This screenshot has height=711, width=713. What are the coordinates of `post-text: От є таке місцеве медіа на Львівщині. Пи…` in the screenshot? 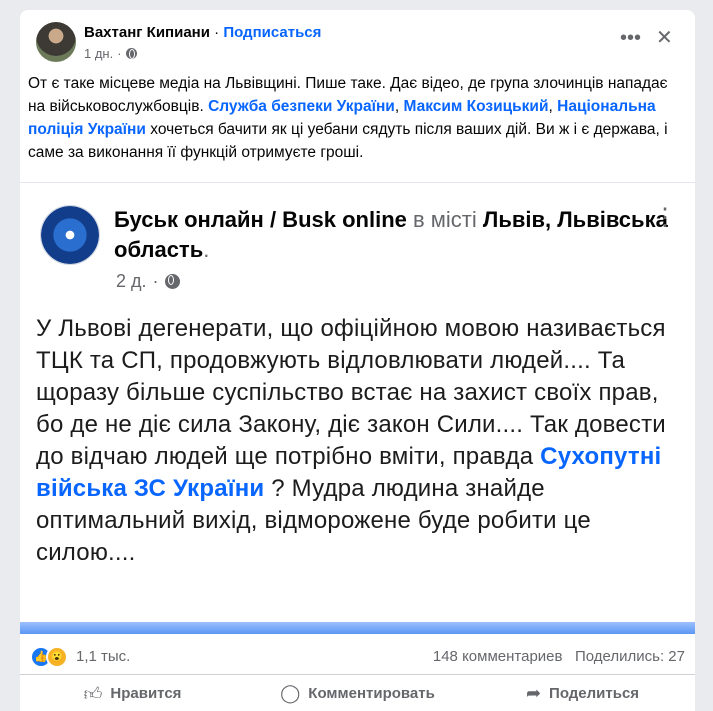 It's located at (358, 118).